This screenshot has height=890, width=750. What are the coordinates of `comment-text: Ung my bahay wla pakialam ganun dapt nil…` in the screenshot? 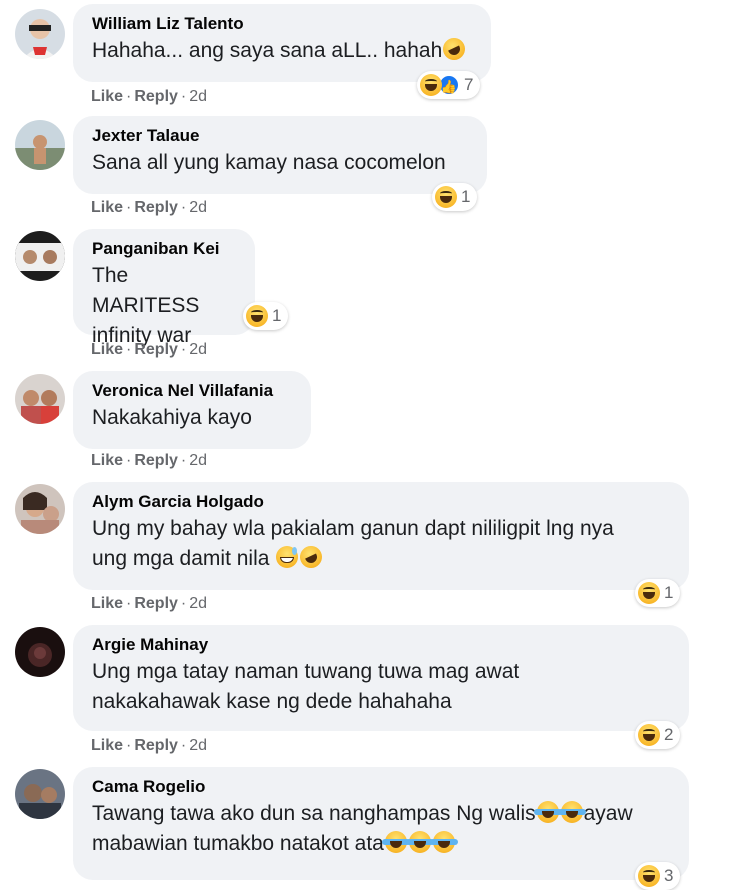 It's located at (353, 544).